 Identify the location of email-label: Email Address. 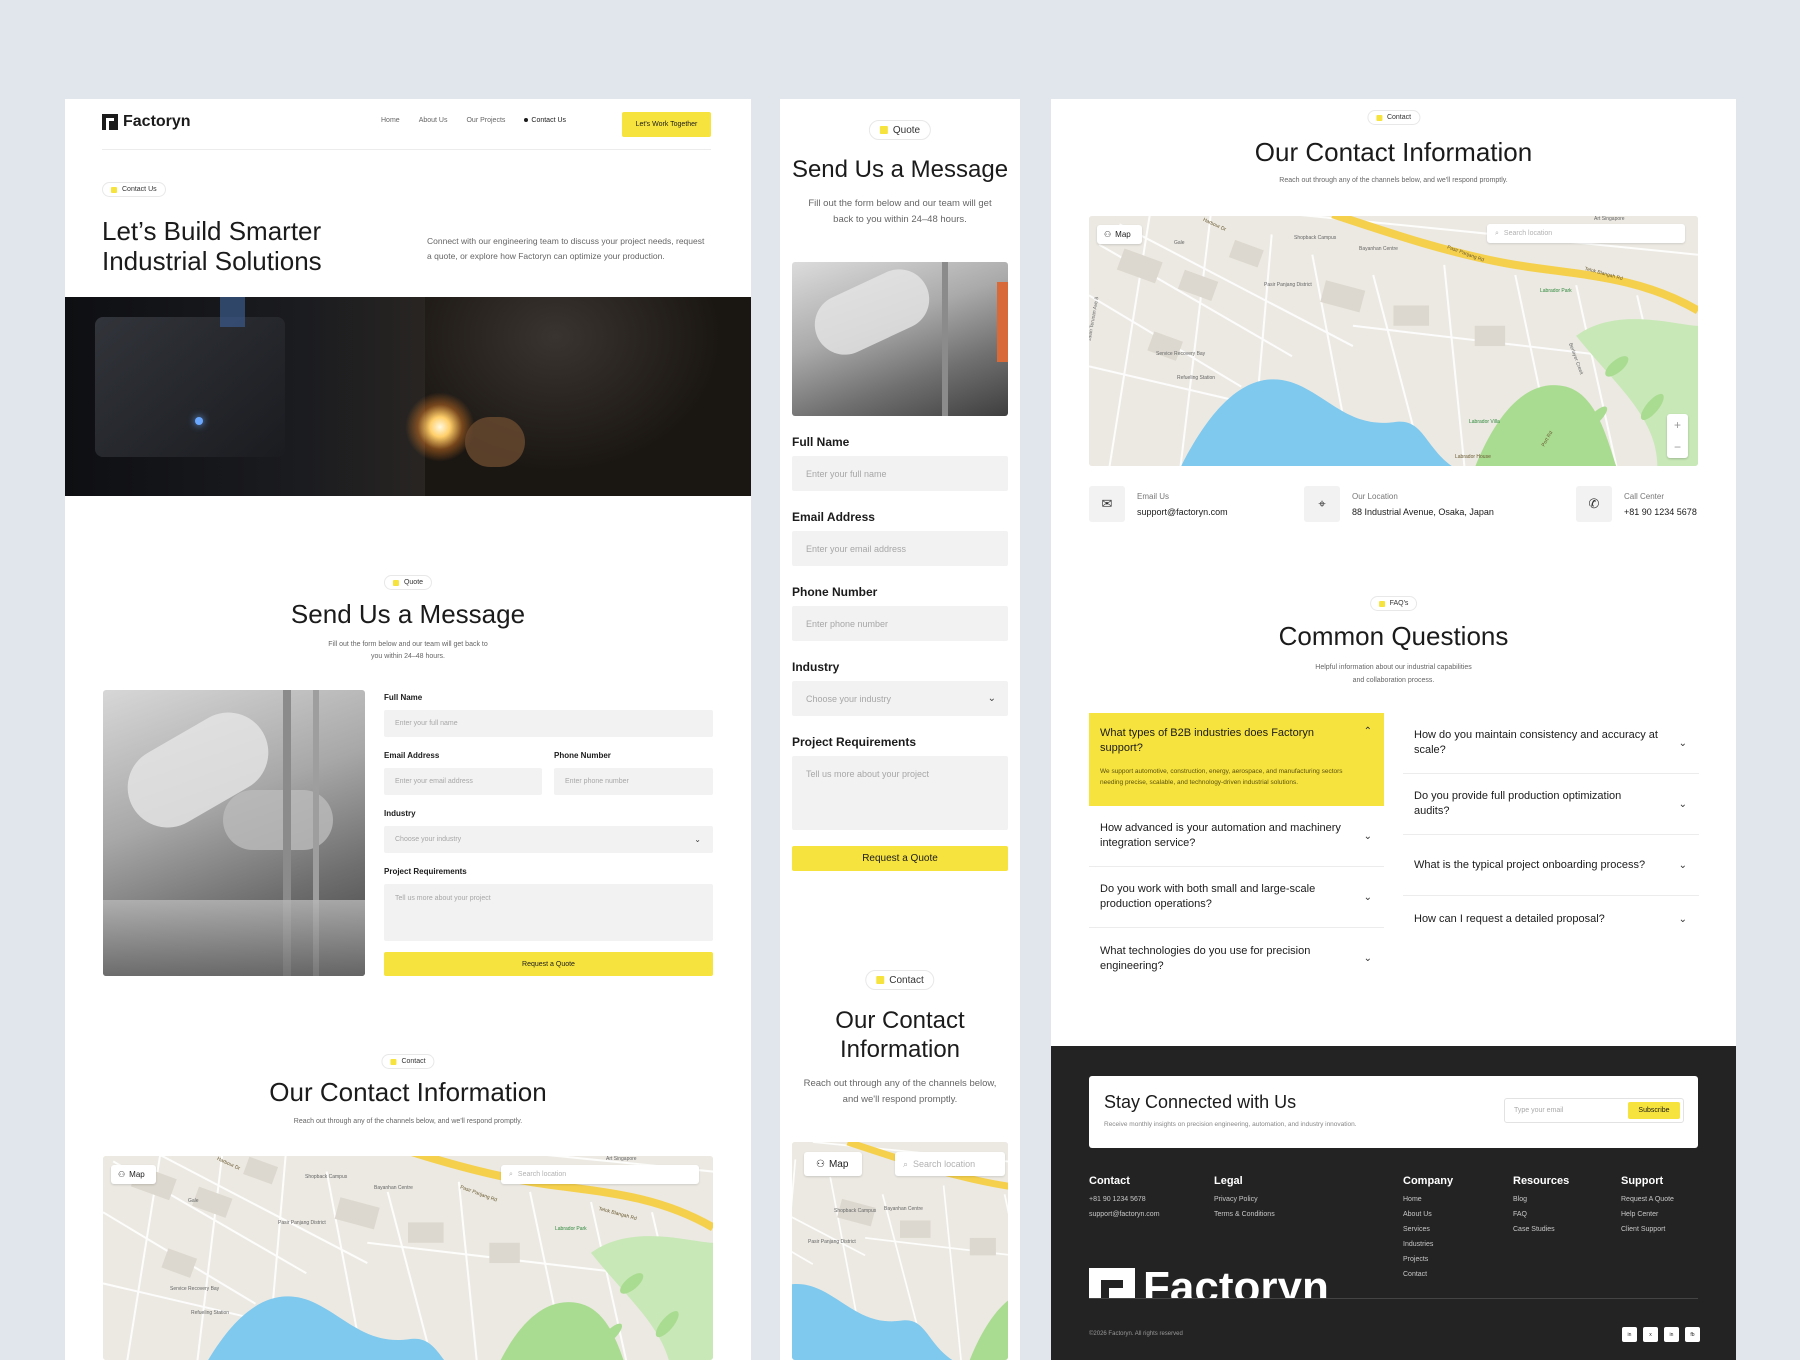
(833, 517).